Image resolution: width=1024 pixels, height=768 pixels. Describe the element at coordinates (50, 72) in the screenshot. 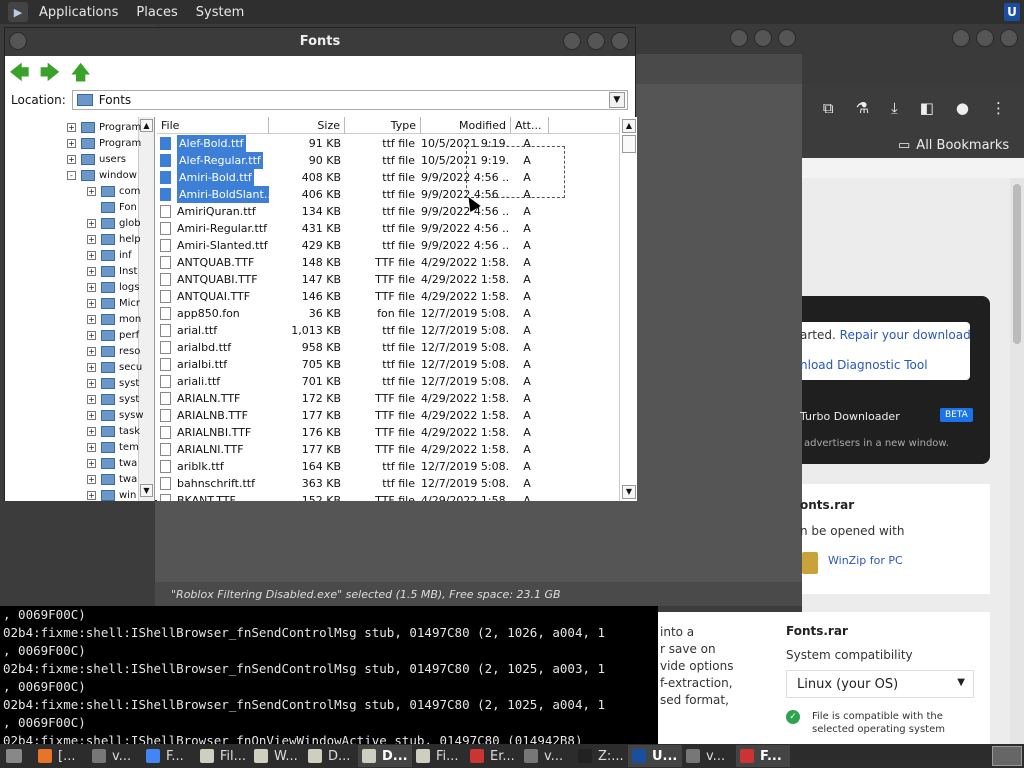

I see `forward-arrow-icon: 🡆` at that location.